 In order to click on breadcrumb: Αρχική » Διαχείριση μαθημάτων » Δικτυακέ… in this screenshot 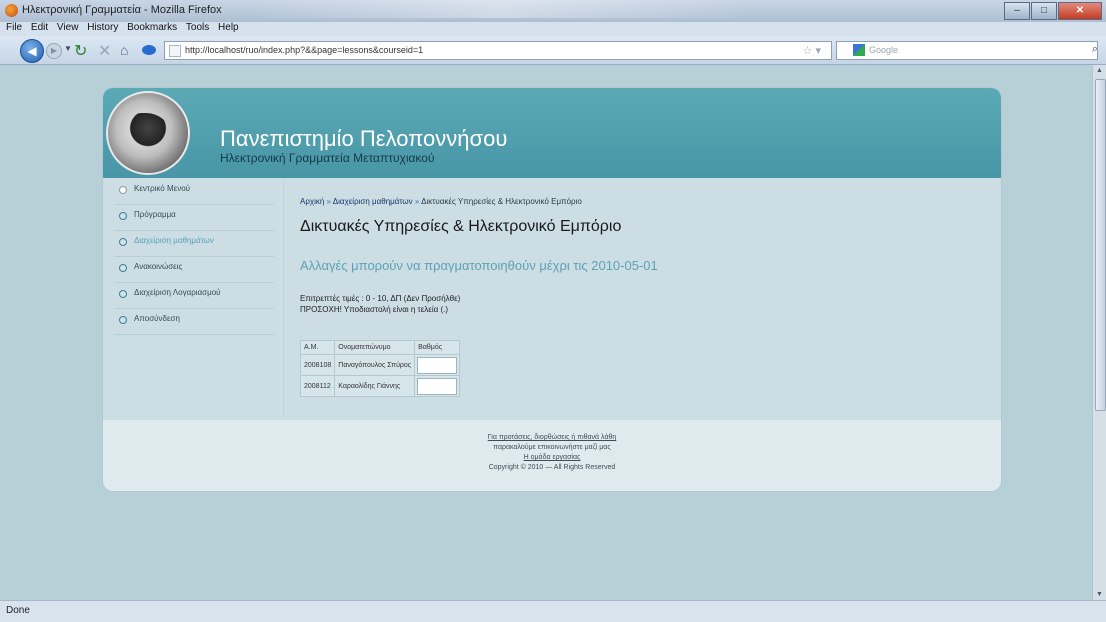, I will do `click(441, 201)`.